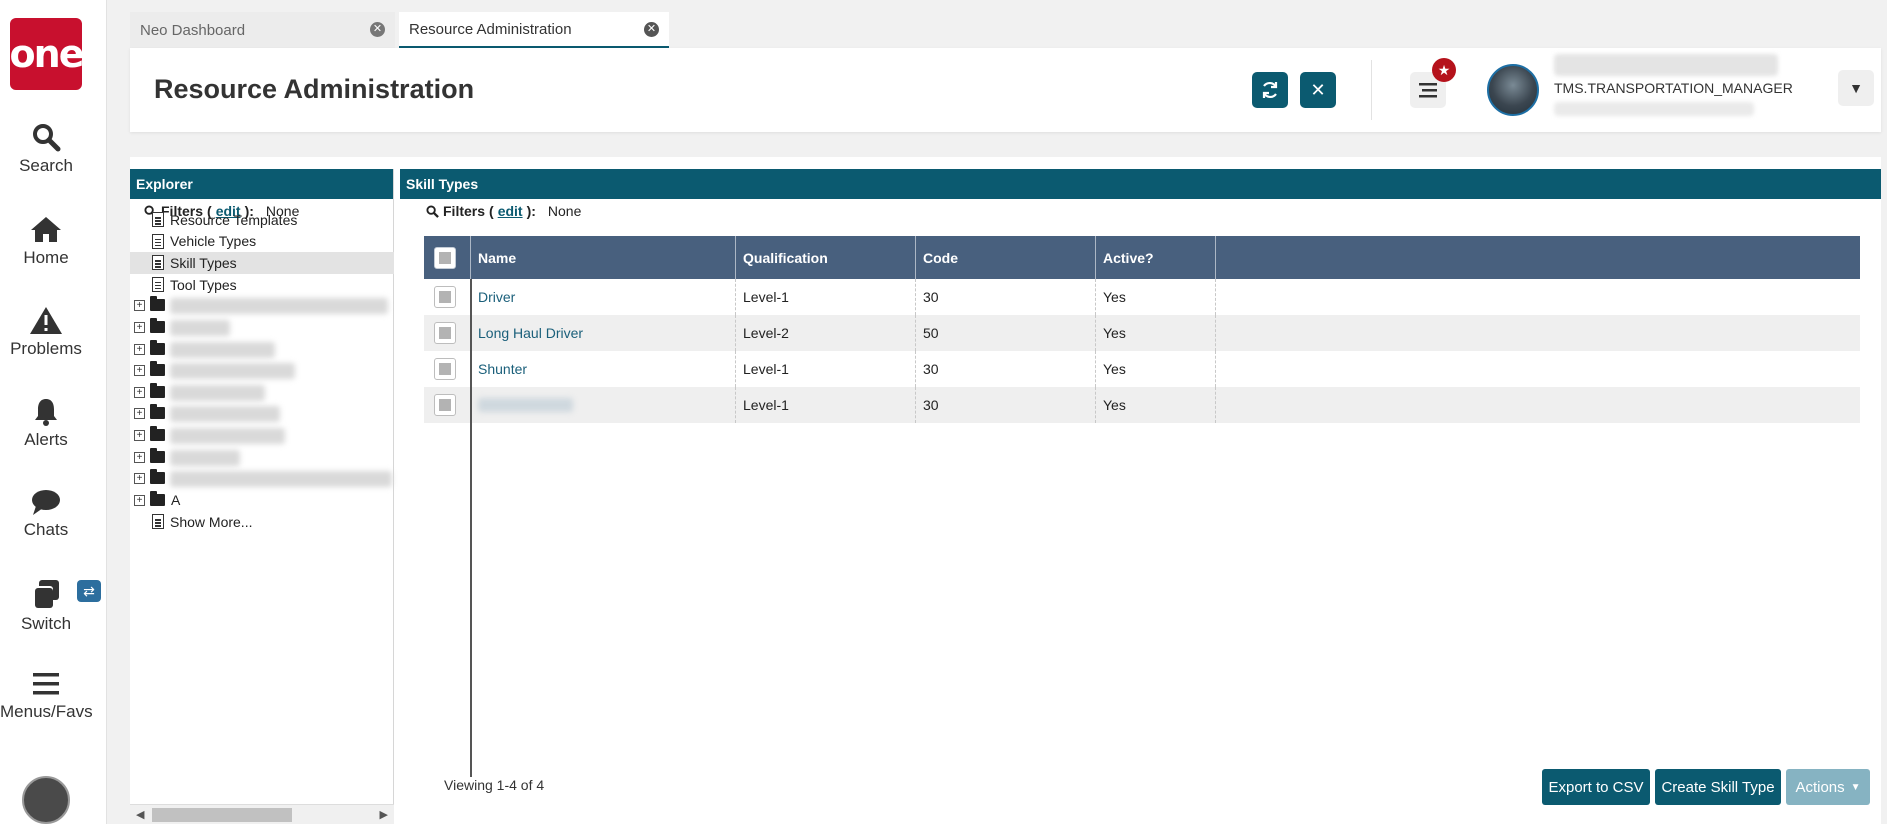 This screenshot has height=824, width=1887. What do you see at coordinates (1371, 90) in the screenshot?
I see `header-divider` at bounding box center [1371, 90].